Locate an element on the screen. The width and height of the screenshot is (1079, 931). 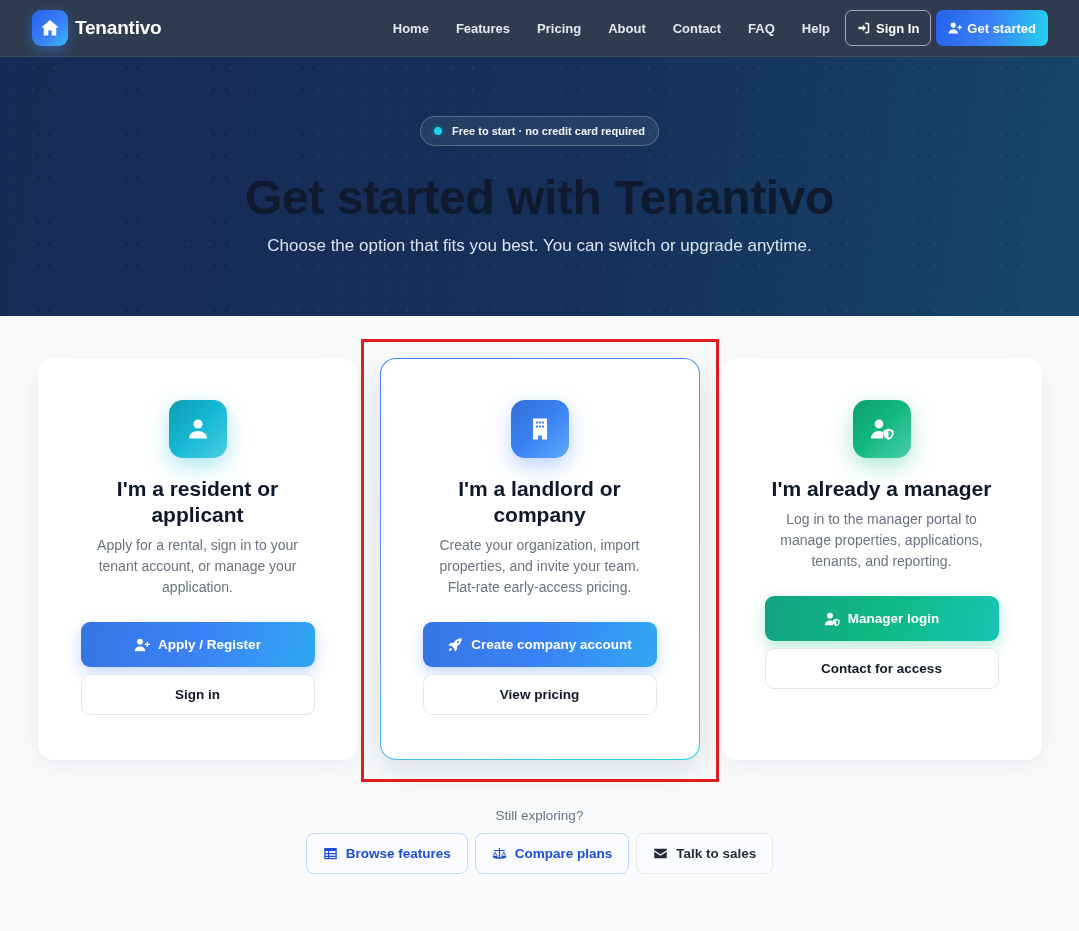
talk-to-sales-button: Talk to sales is located at coordinates (705, 853).